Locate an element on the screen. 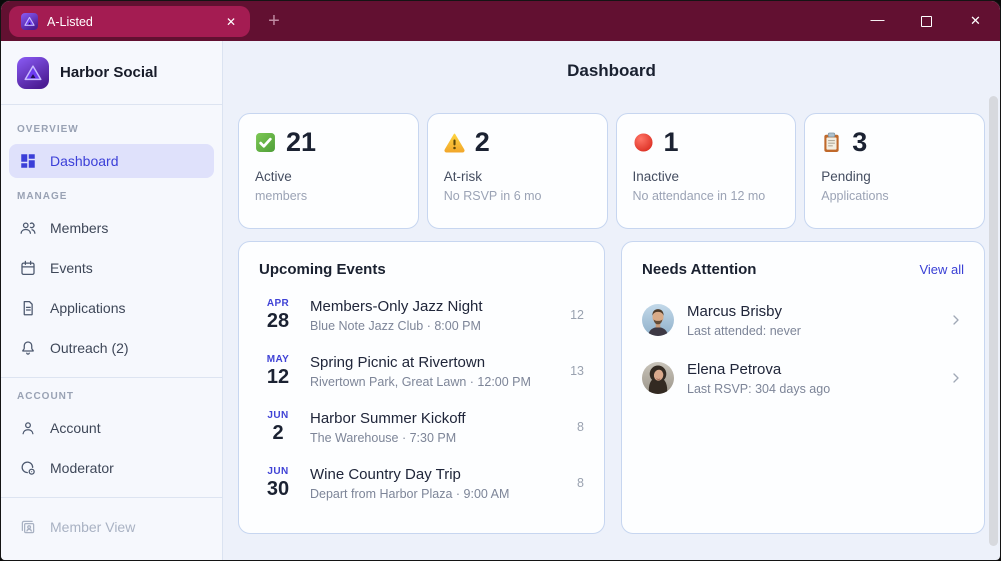  page-title: Dashboard is located at coordinates (611, 70).